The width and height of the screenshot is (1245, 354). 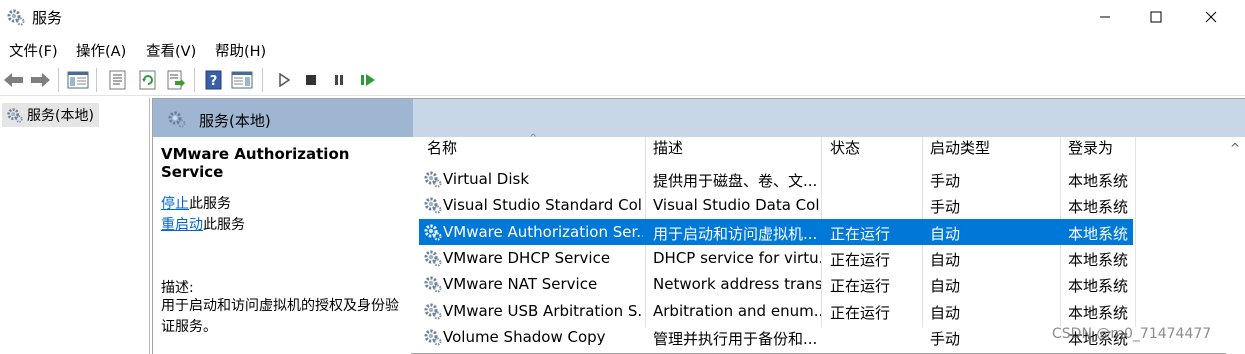 I want to click on scroll-up-icon: ^, so click(x=1235, y=148).